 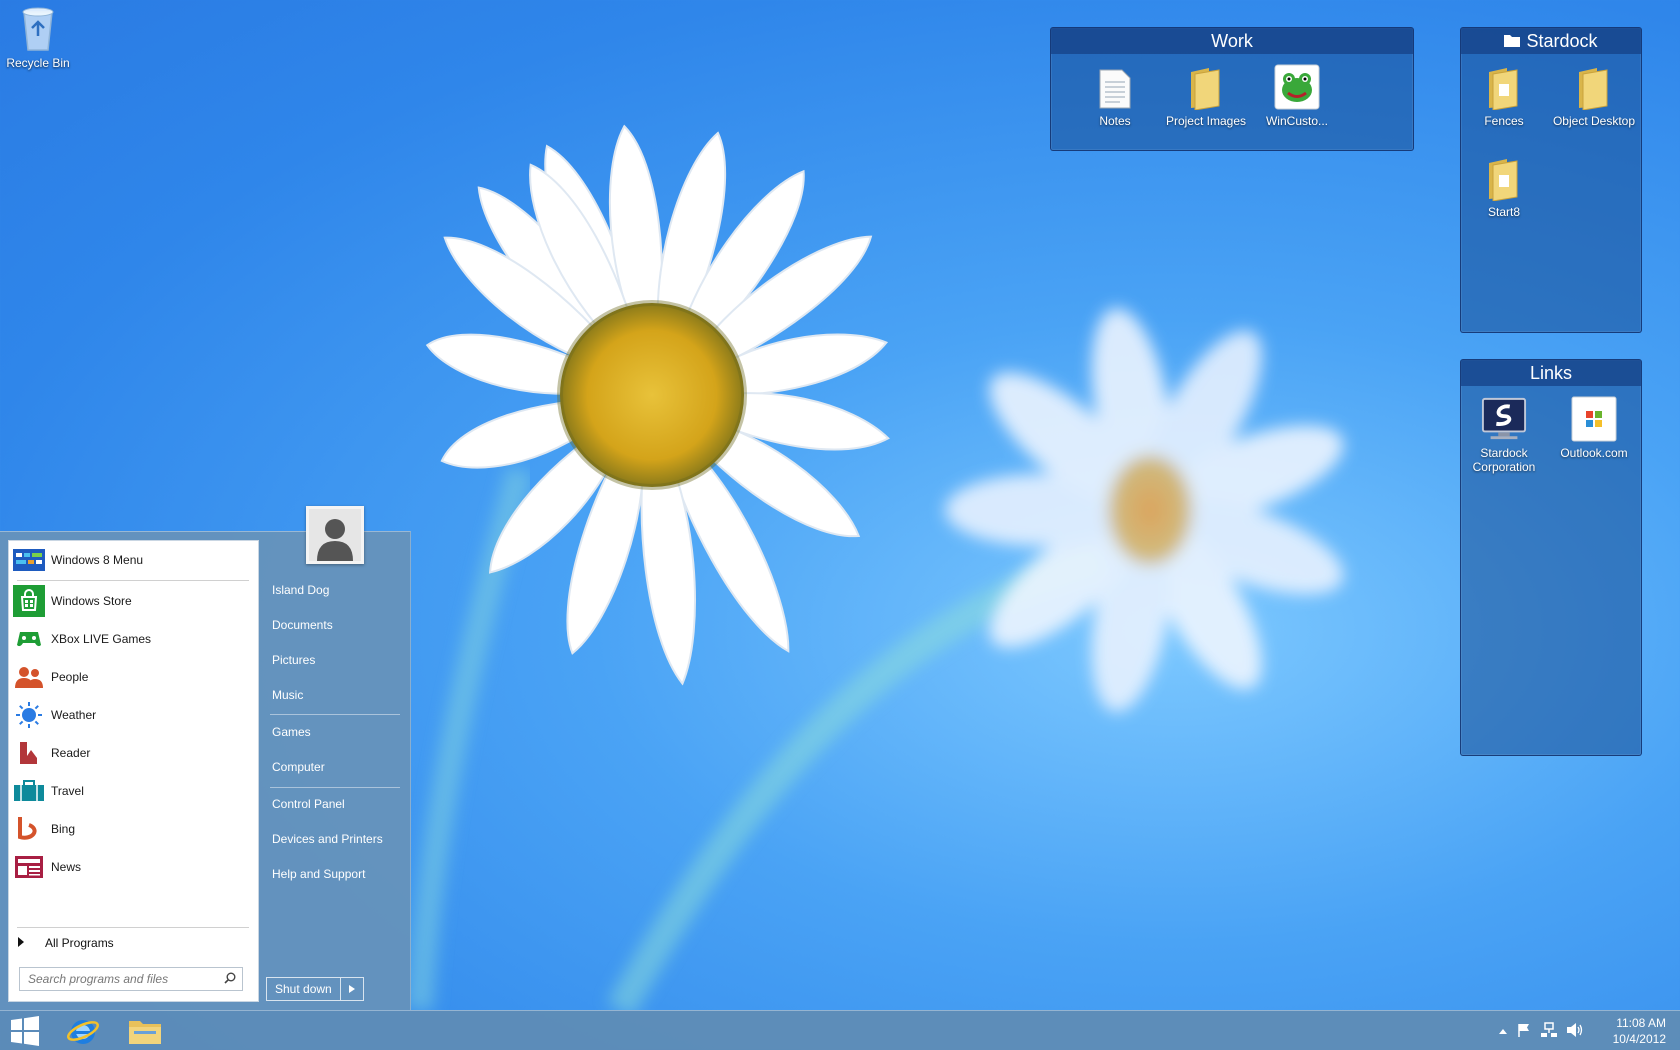 I want to click on internet-explorer-icon, so click(x=83, y=1032).